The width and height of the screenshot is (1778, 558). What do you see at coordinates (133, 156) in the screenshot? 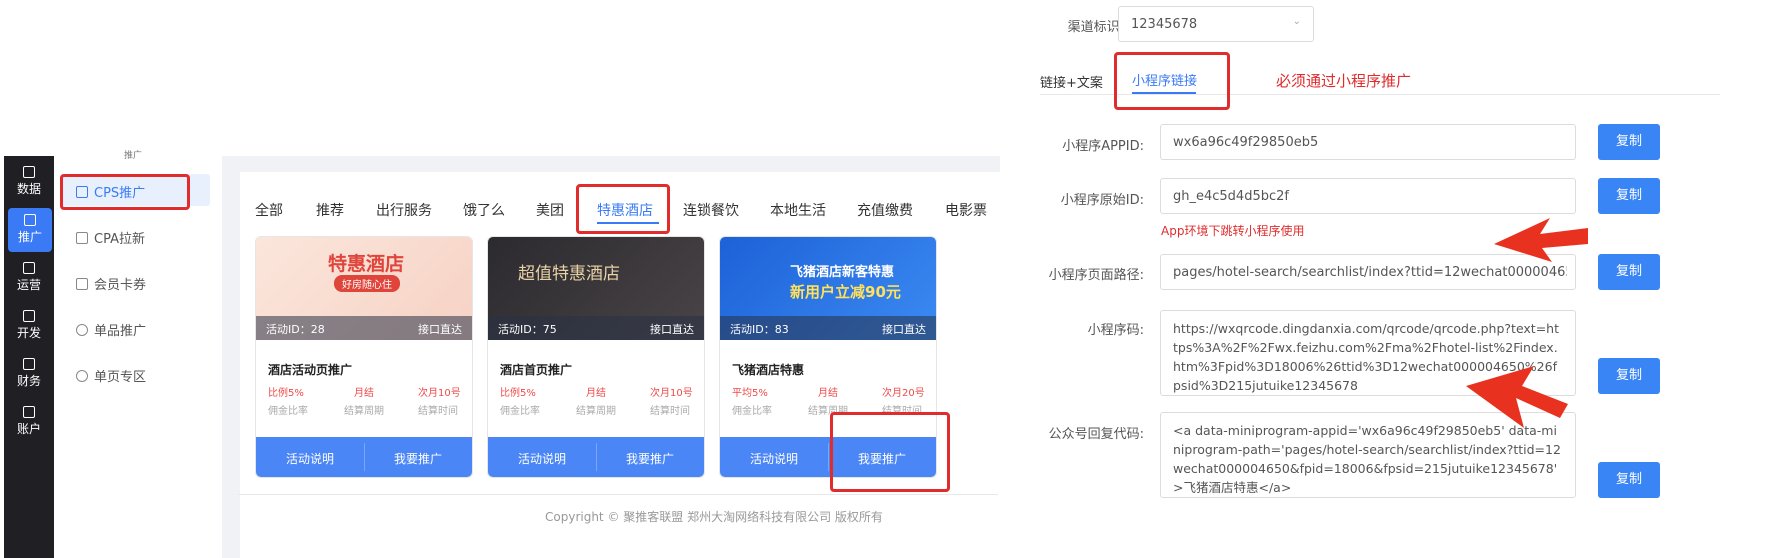
I see `submenu-header-fragment: 推广` at bounding box center [133, 156].